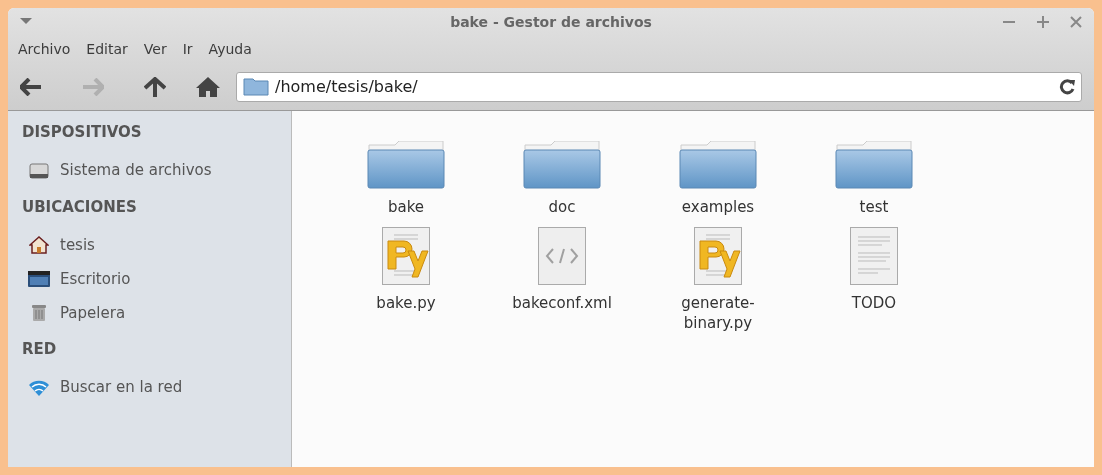  I want to click on wifi-icon, so click(39, 387).